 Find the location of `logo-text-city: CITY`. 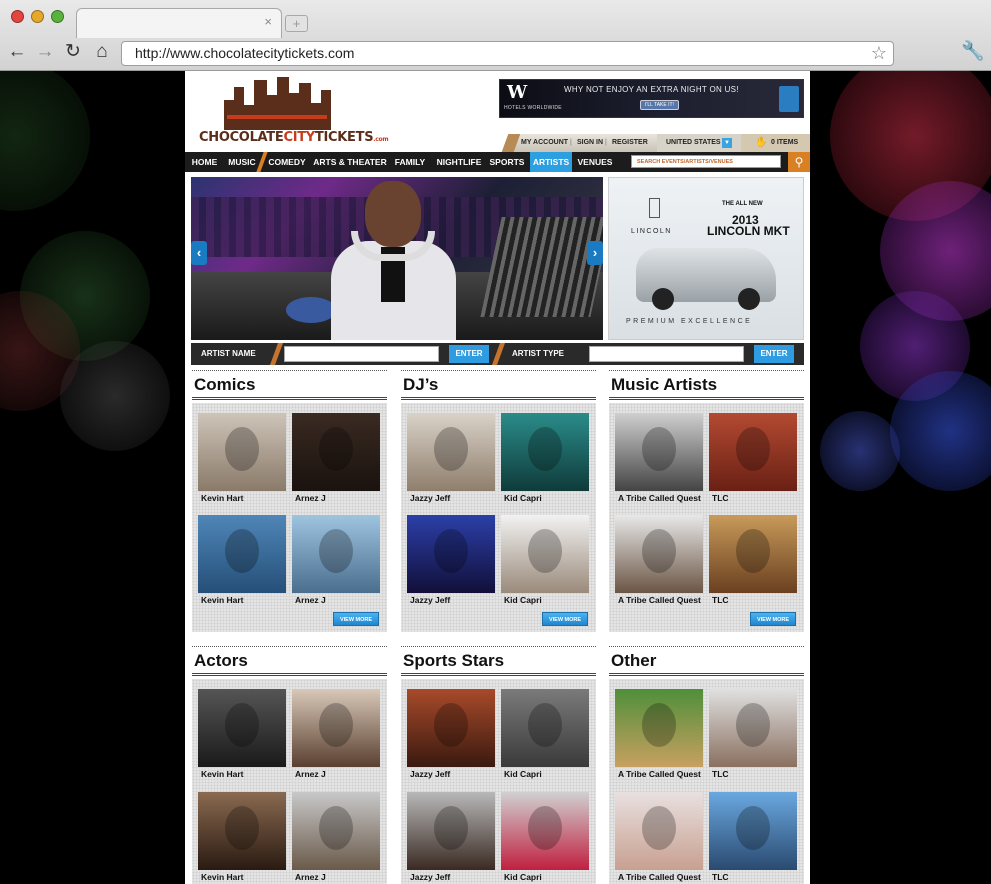

logo-text-city: CITY is located at coordinates (299, 137).